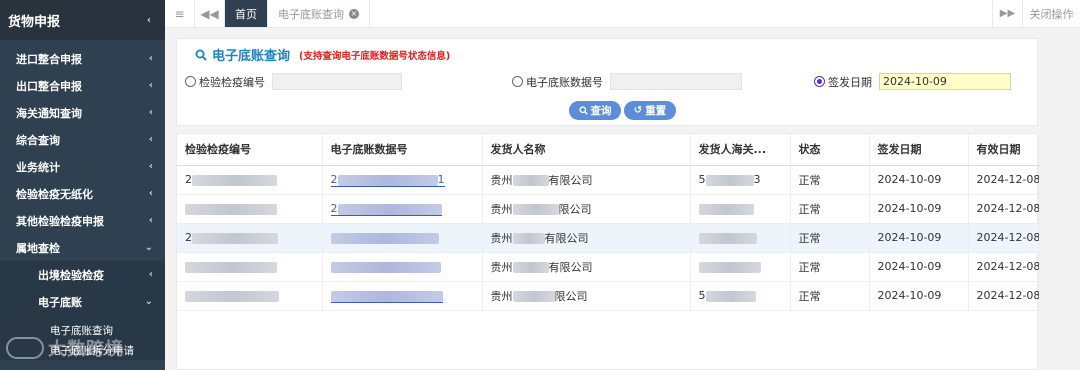  I want to click on sidebar-item-other-inspection: 其他检验检疫申报 ‹, so click(82, 220).